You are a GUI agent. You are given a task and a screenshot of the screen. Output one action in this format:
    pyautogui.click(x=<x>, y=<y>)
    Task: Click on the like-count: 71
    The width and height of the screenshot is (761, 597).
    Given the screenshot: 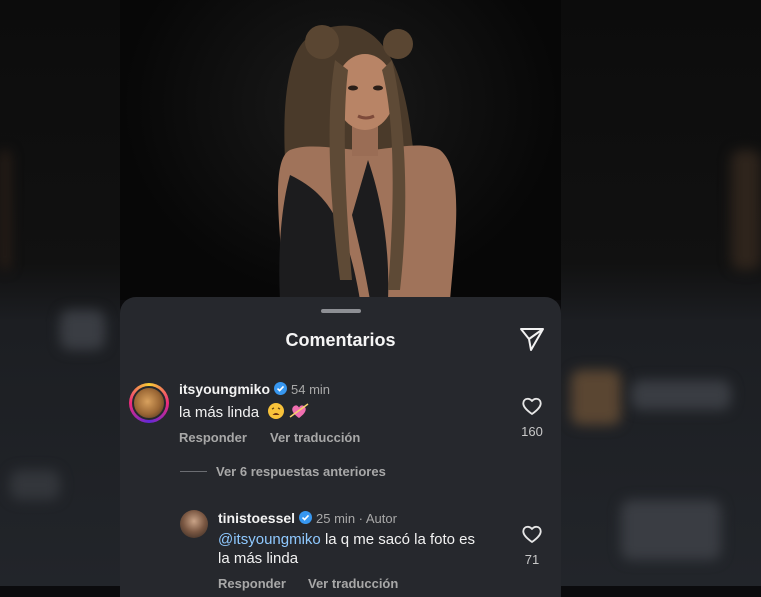 What is the action you would take?
    pyautogui.click(x=532, y=559)
    